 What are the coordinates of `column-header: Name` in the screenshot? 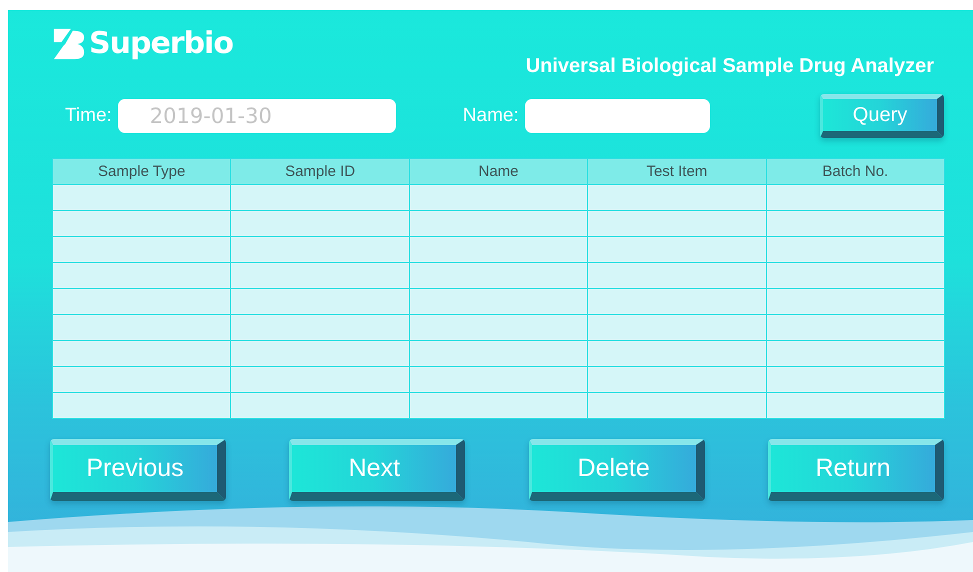 It's located at (499, 172).